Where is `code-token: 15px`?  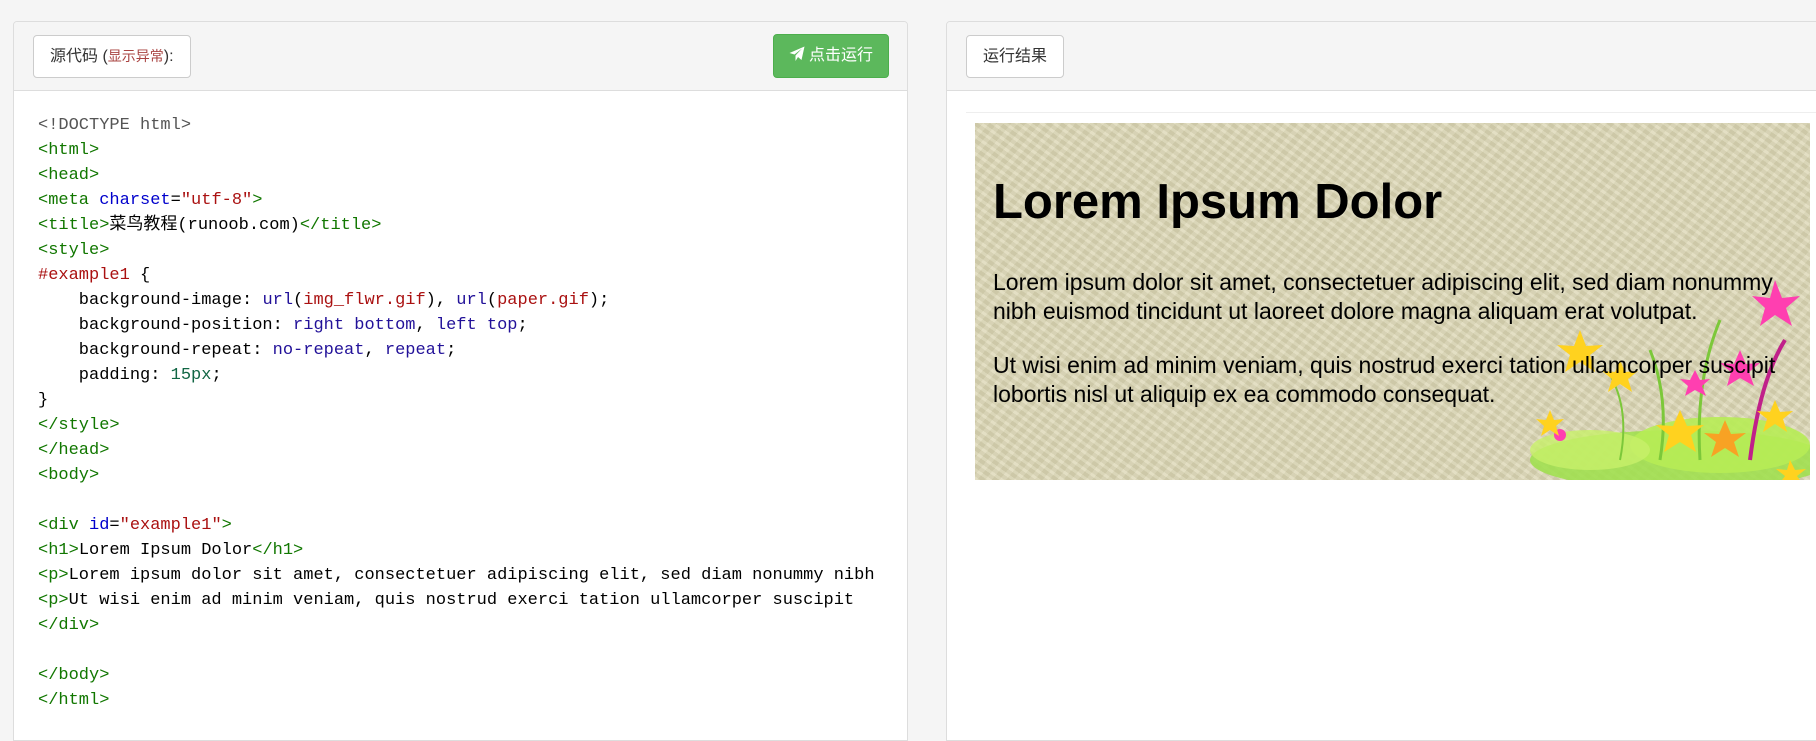 code-token: 15px is located at coordinates (191, 375).